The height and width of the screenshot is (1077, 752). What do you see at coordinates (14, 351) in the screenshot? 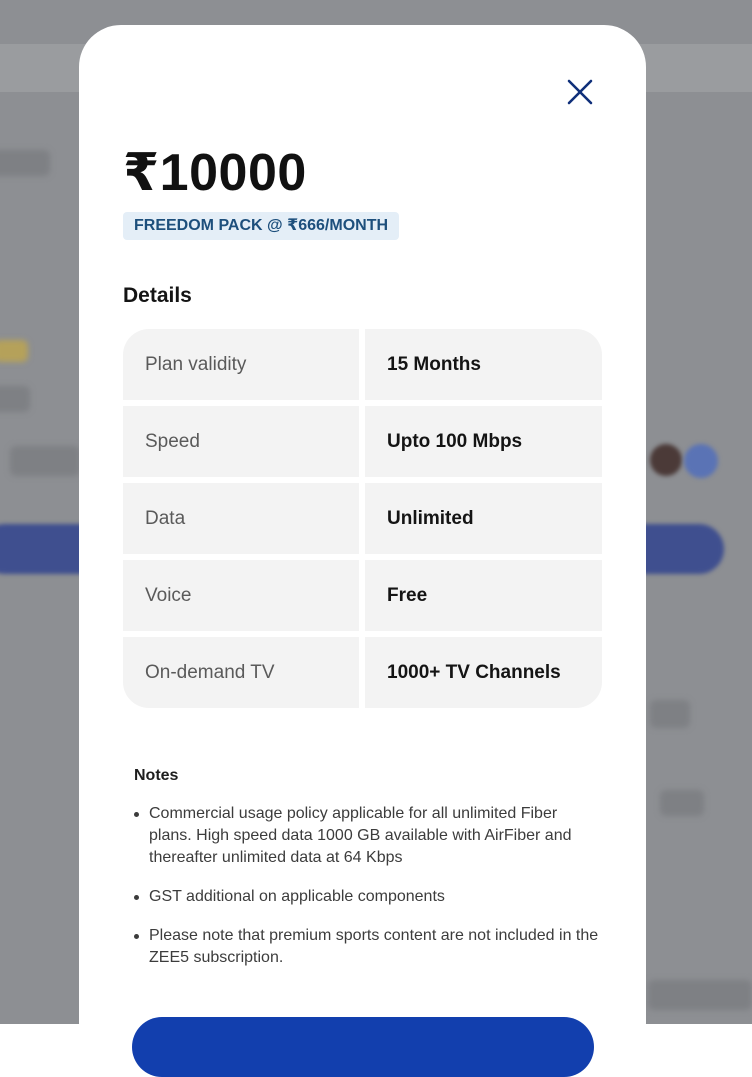
I see `background-badge` at bounding box center [14, 351].